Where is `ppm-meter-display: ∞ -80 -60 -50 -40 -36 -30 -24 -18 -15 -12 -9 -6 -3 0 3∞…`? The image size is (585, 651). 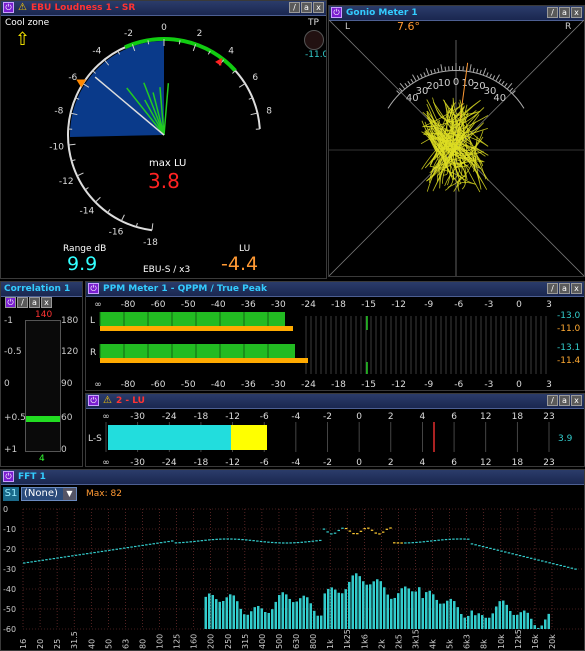 ppm-meter-display: ∞ -80 -60 -50 -40 -36 -30 -24 -18 -15 -12 -9 -6 -3 0 3∞… is located at coordinates (335, 345).